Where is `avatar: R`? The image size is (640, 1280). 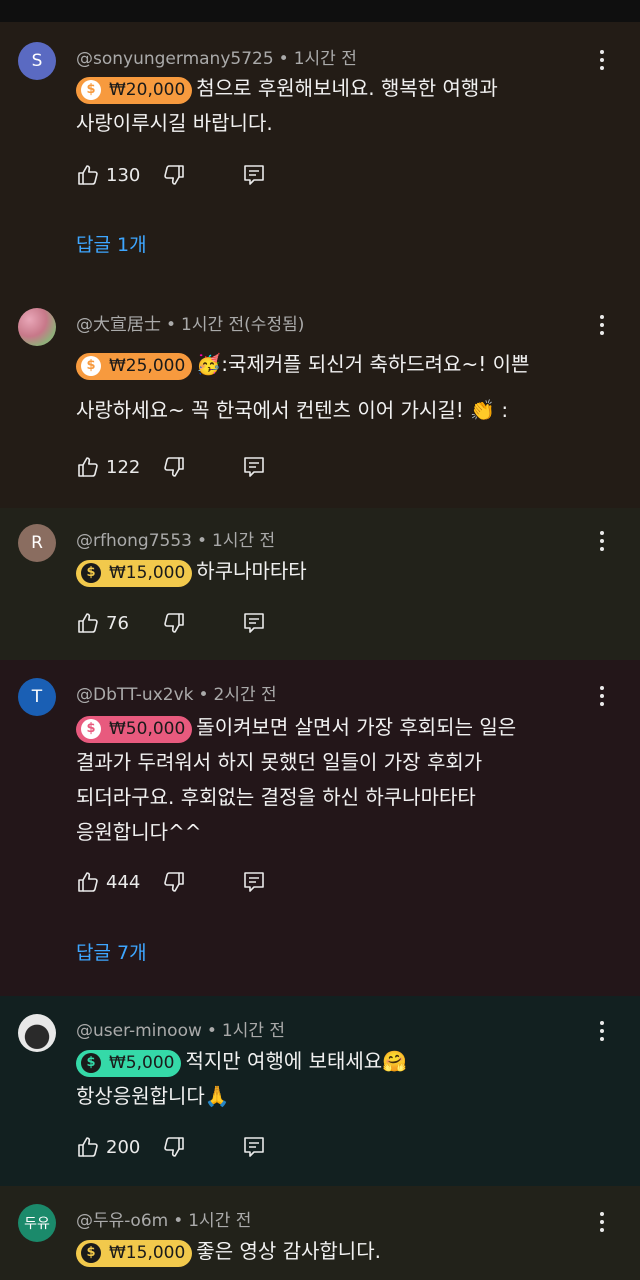 avatar: R is located at coordinates (37, 543).